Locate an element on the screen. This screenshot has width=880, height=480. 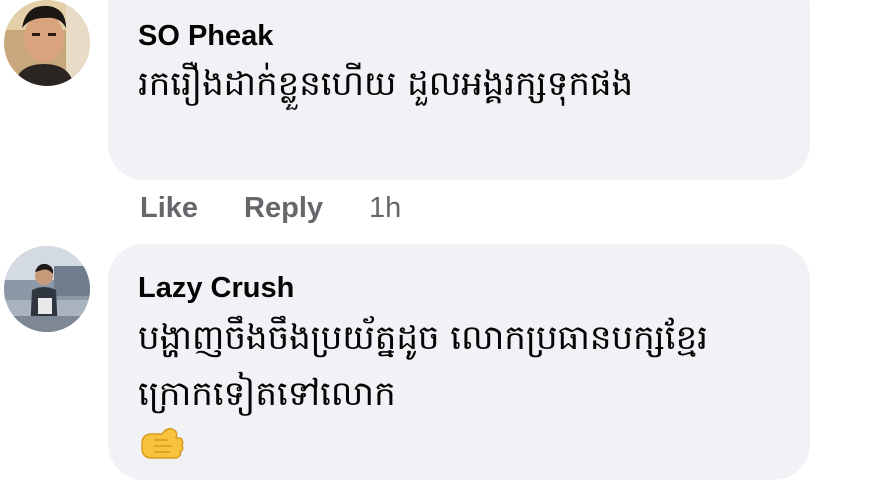
like-button: Like is located at coordinates (169, 208).